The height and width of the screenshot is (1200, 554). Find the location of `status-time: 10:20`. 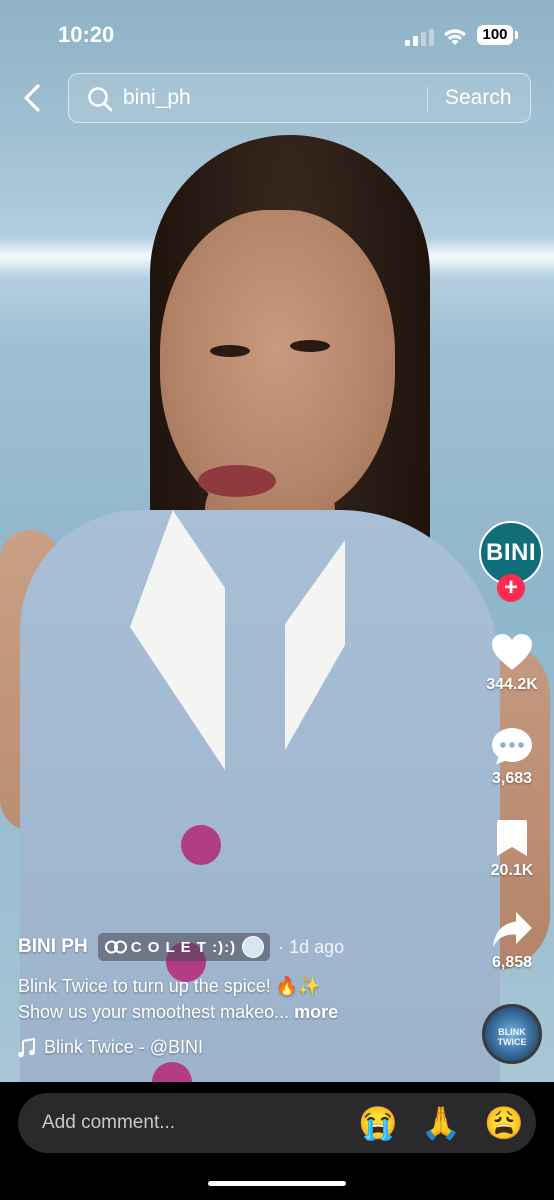

status-time: 10:20 is located at coordinates (86, 34).